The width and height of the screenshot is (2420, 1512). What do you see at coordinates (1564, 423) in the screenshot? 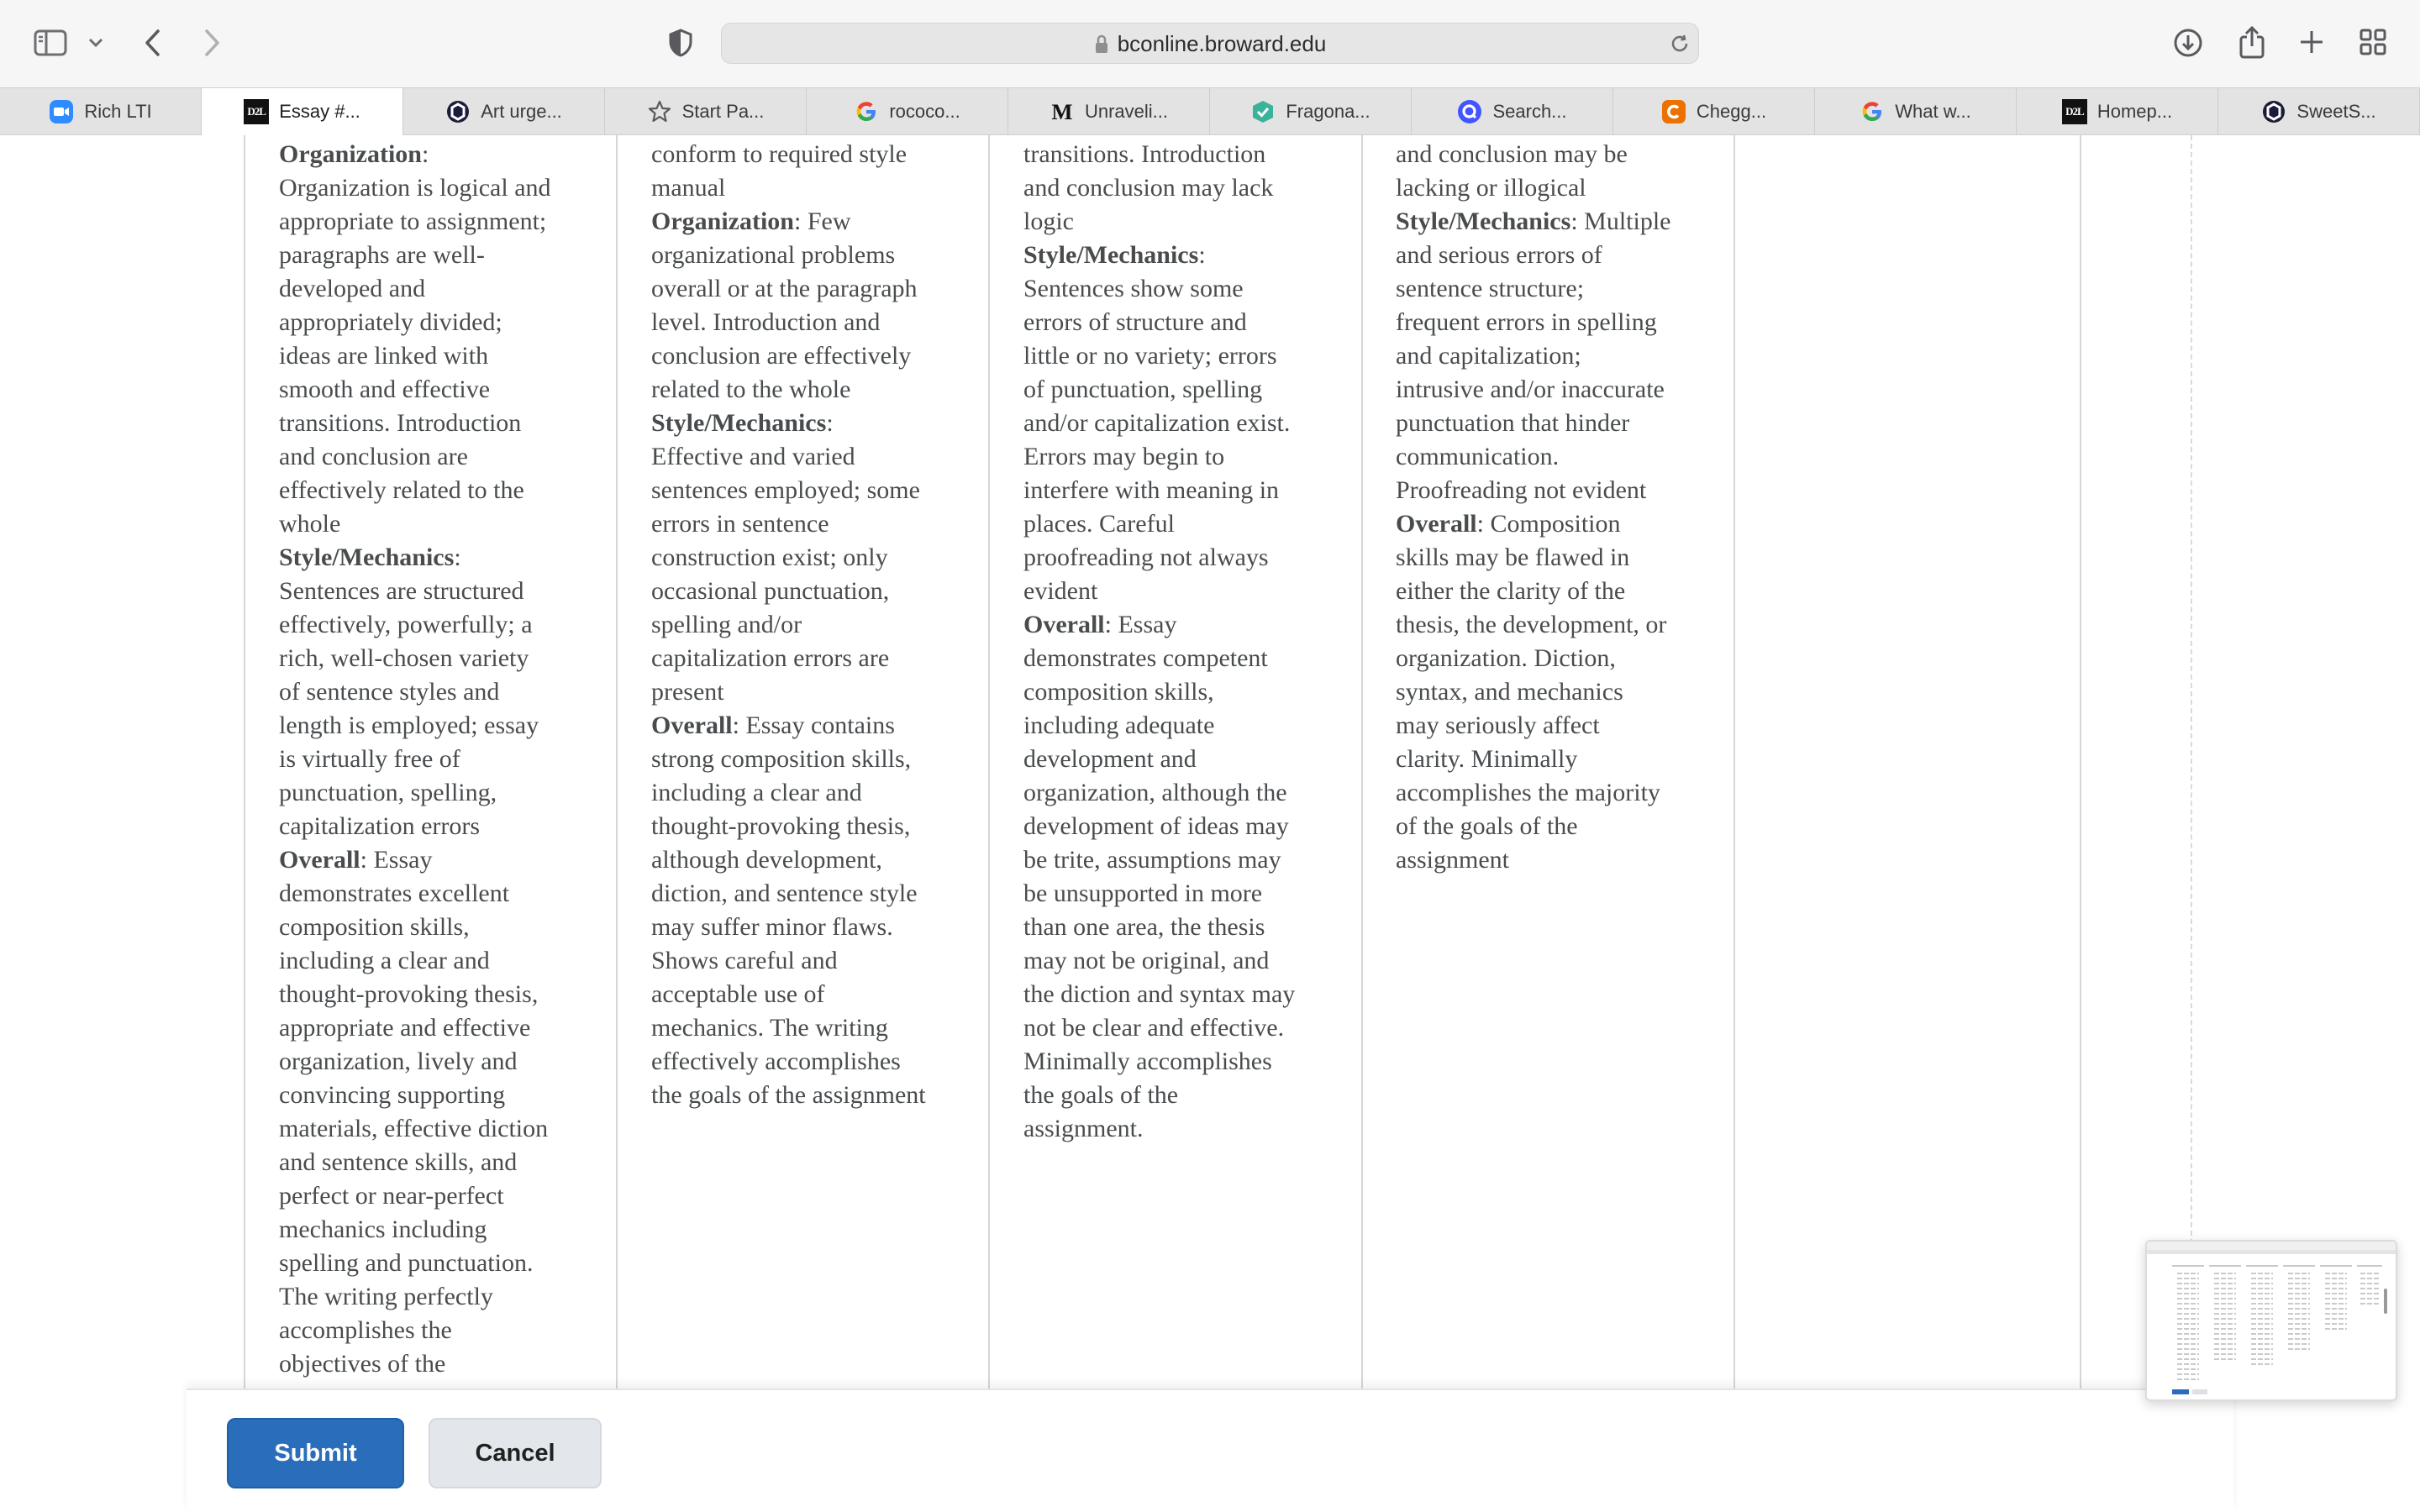
I see `rubric-line: punctuation that hinder` at bounding box center [1564, 423].